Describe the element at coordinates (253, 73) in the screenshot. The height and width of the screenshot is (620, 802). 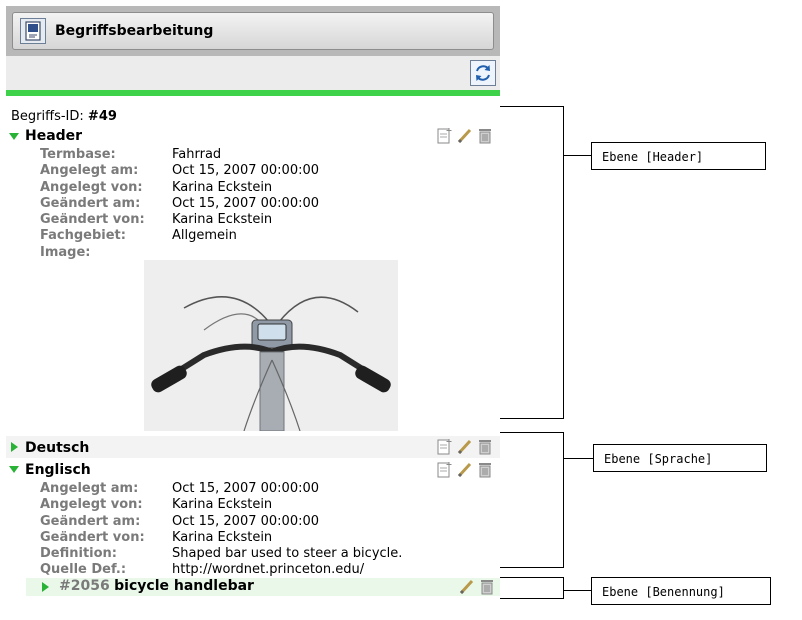
I see `toolbar` at that location.